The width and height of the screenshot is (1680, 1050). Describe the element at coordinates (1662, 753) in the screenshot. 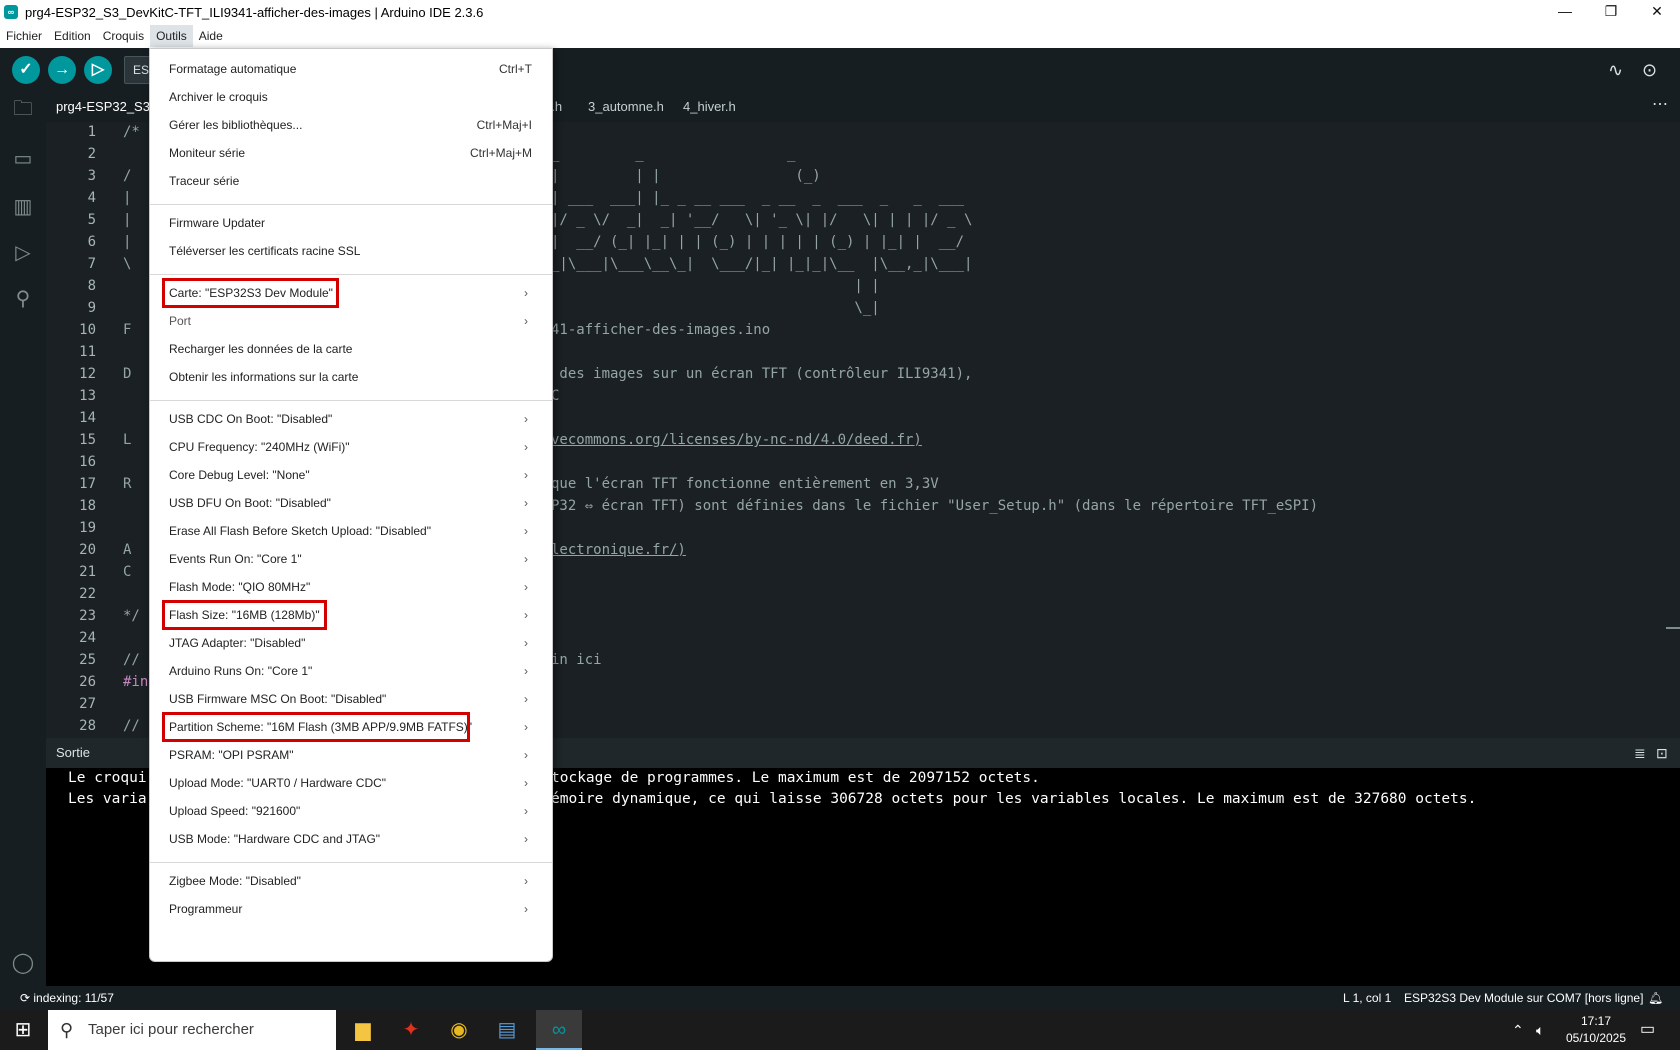

I see `lock-scroll-icon: ⊡` at that location.